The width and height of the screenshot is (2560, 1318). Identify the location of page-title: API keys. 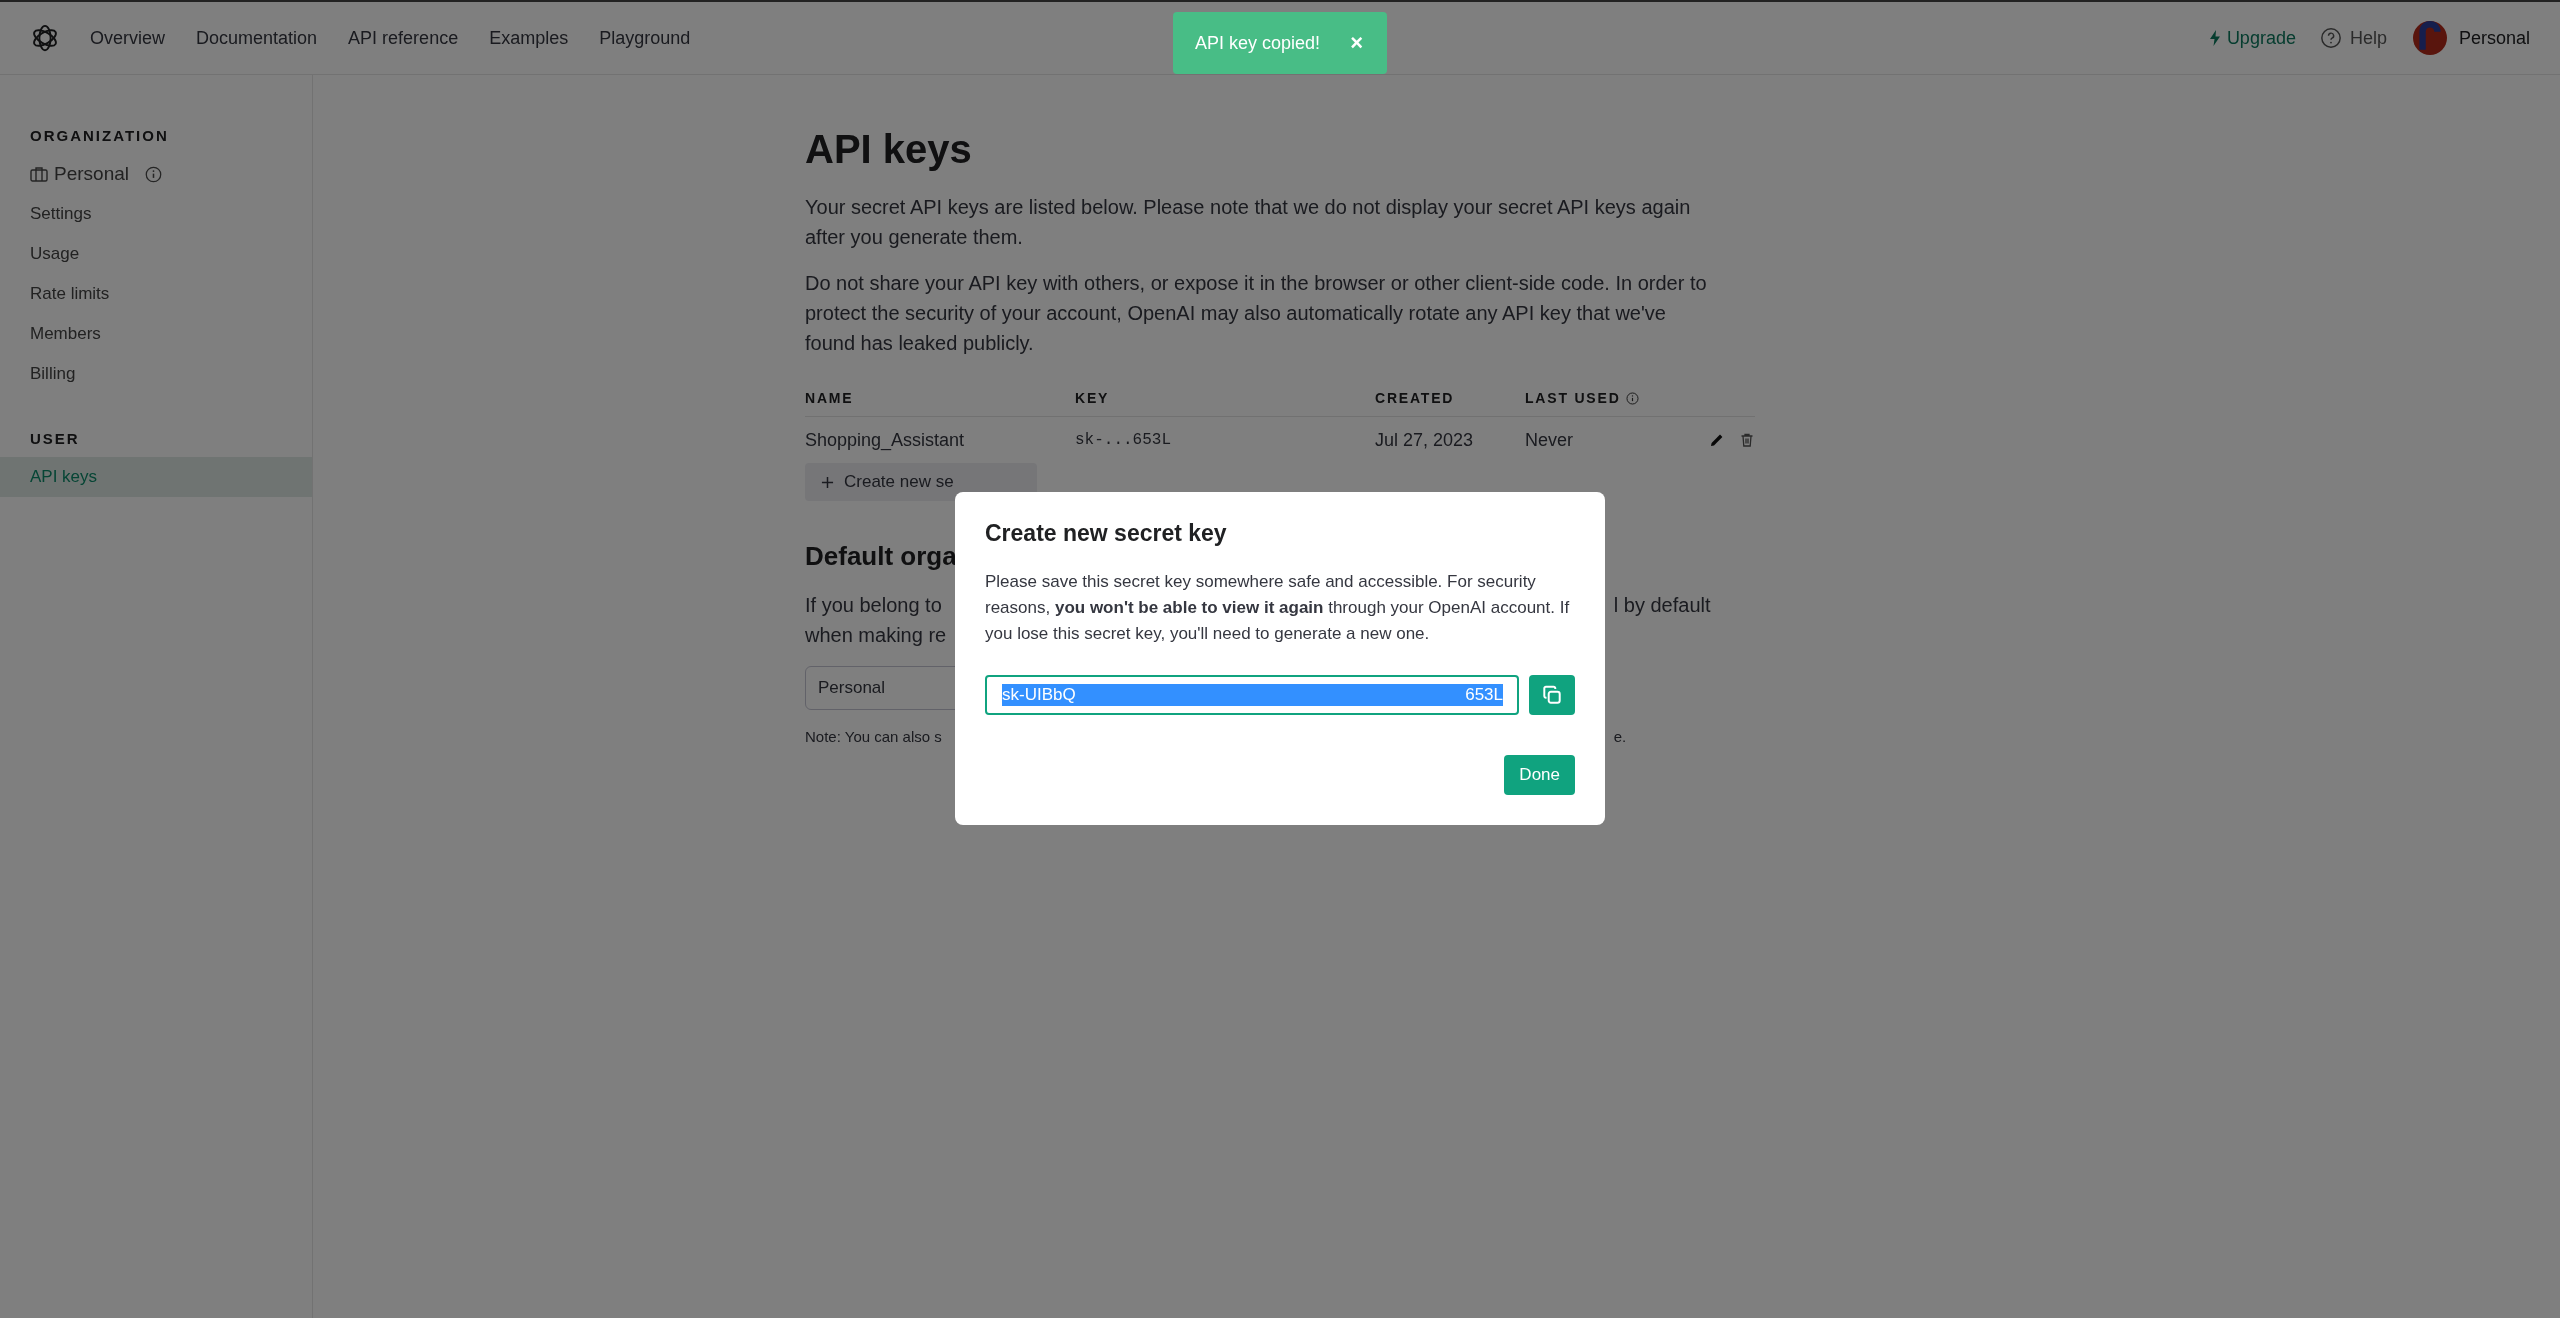
(889, 149).